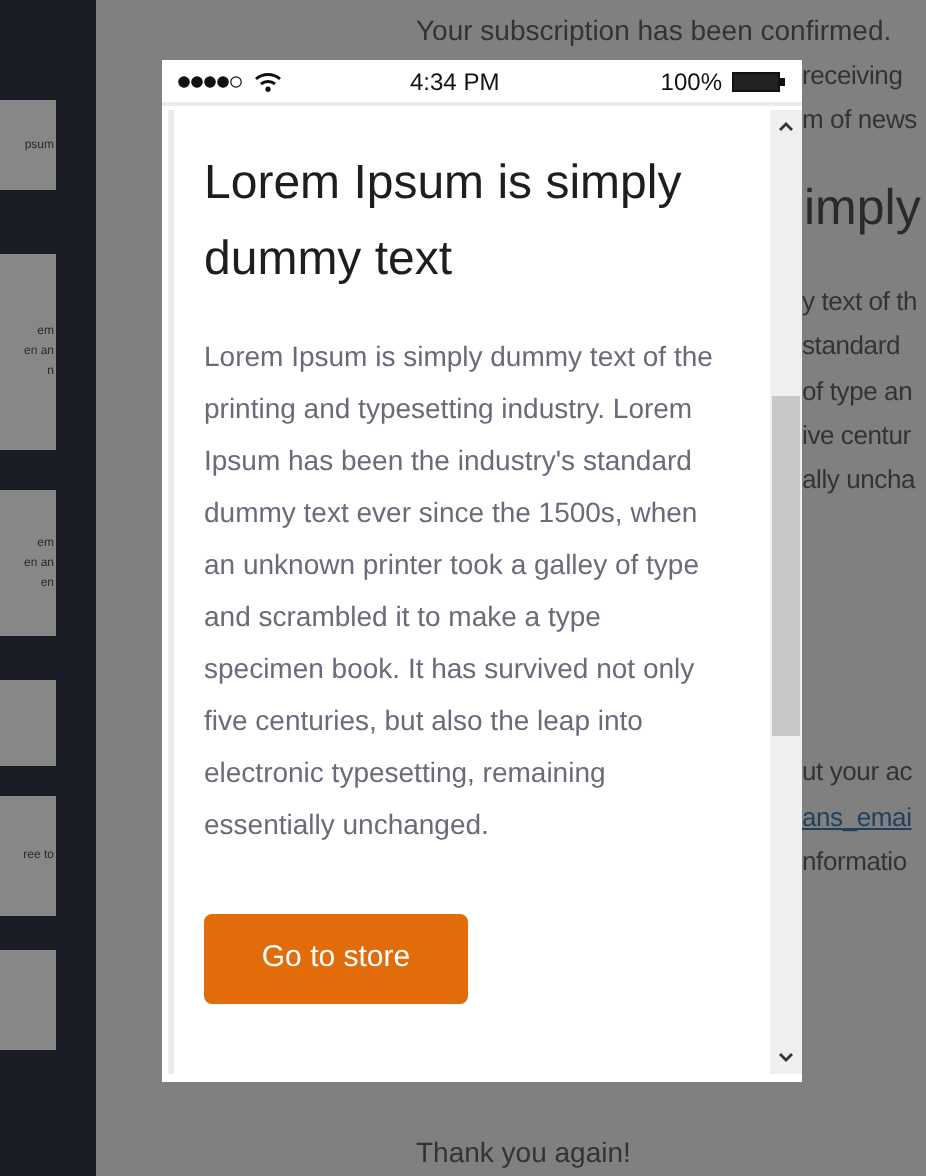  What do you see at coordinates (211, 81) in the screenshot?
I see `signal-icon` at bounding box center [211, 81].